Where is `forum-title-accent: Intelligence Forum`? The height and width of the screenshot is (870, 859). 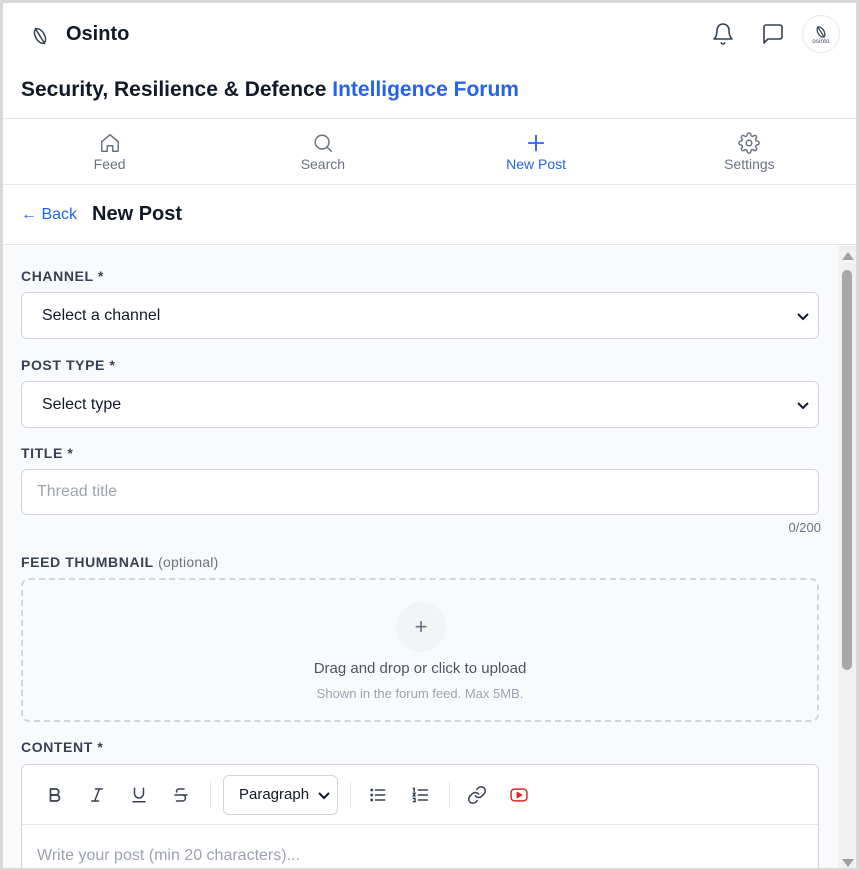 forum-title-accent: Intelligence Forum is located at coordinates (425, 89).